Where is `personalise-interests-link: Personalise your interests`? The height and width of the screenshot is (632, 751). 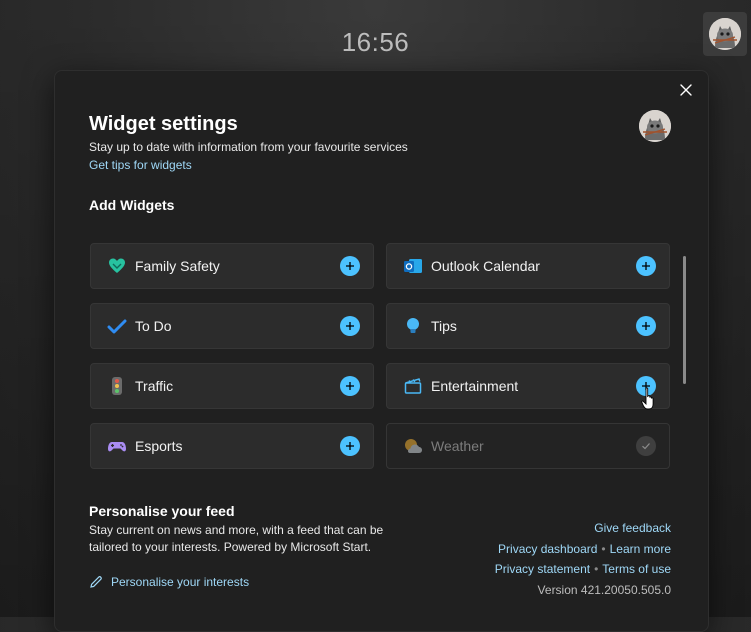
personalise-interests-link: Personalise your interests is located at coordinates (169, 582).